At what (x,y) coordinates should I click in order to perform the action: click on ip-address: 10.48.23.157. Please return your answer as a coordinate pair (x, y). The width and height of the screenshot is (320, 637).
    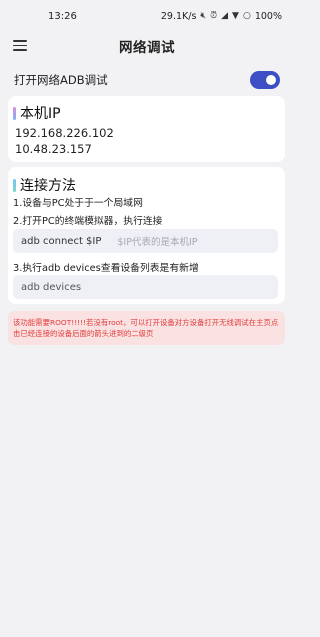
    Looking at the image, I should click on (53, 149).